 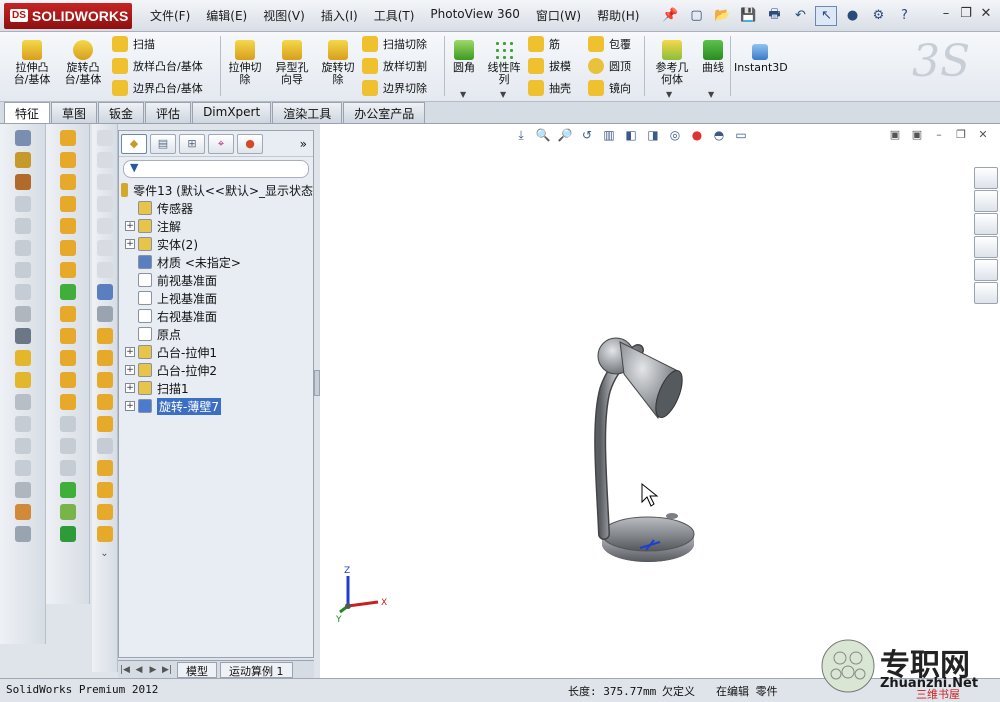 I want to click on revolve-cut-button: 旋转切 除, so click(x=338, y=63).